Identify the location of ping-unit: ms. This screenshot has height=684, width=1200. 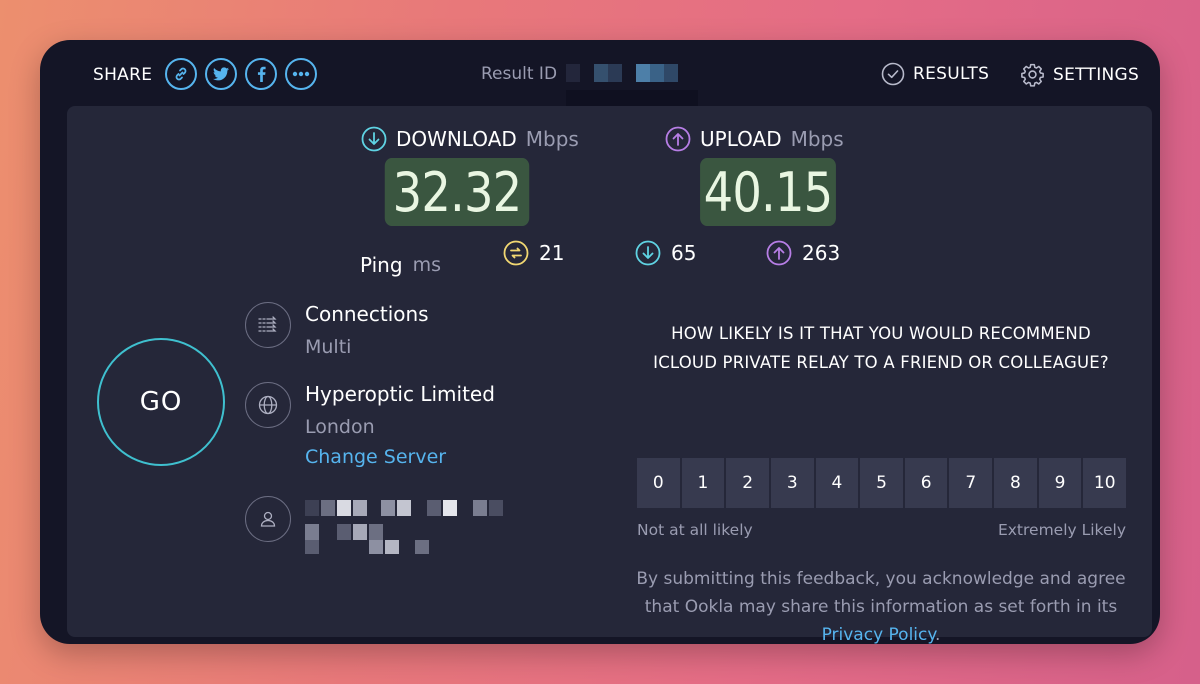
(426, 265).